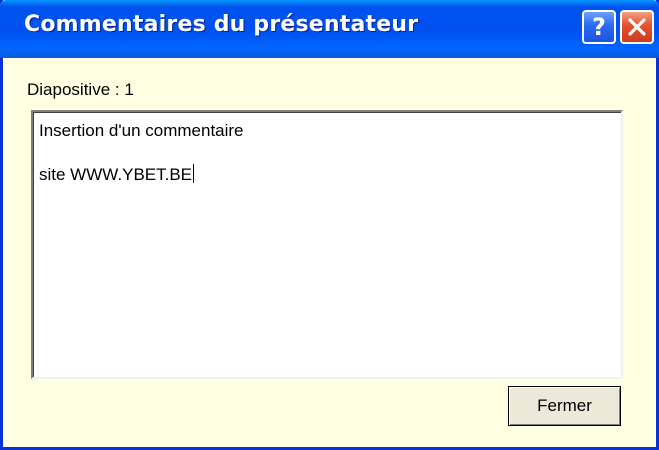  Describe the element at coordinates (116, 174) in the screenshot. I see `notes-line-text: site WWW.YBET.BE` at that location.